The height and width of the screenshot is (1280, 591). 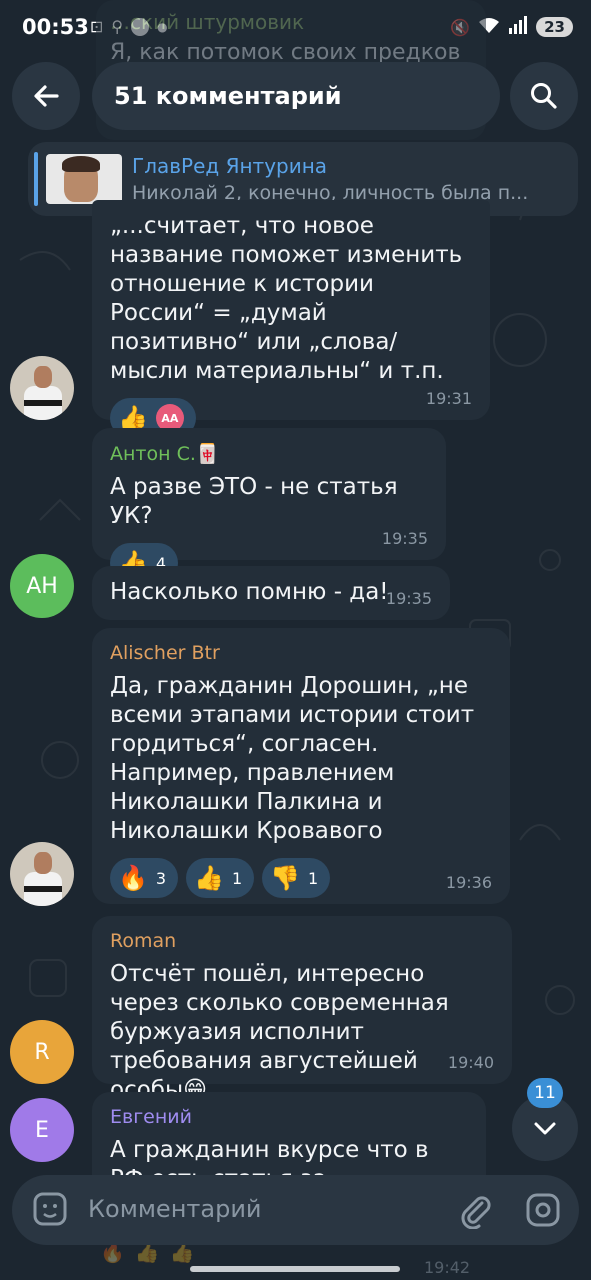 I want to click on status-time: 00:53, so click(x=55, y=27).